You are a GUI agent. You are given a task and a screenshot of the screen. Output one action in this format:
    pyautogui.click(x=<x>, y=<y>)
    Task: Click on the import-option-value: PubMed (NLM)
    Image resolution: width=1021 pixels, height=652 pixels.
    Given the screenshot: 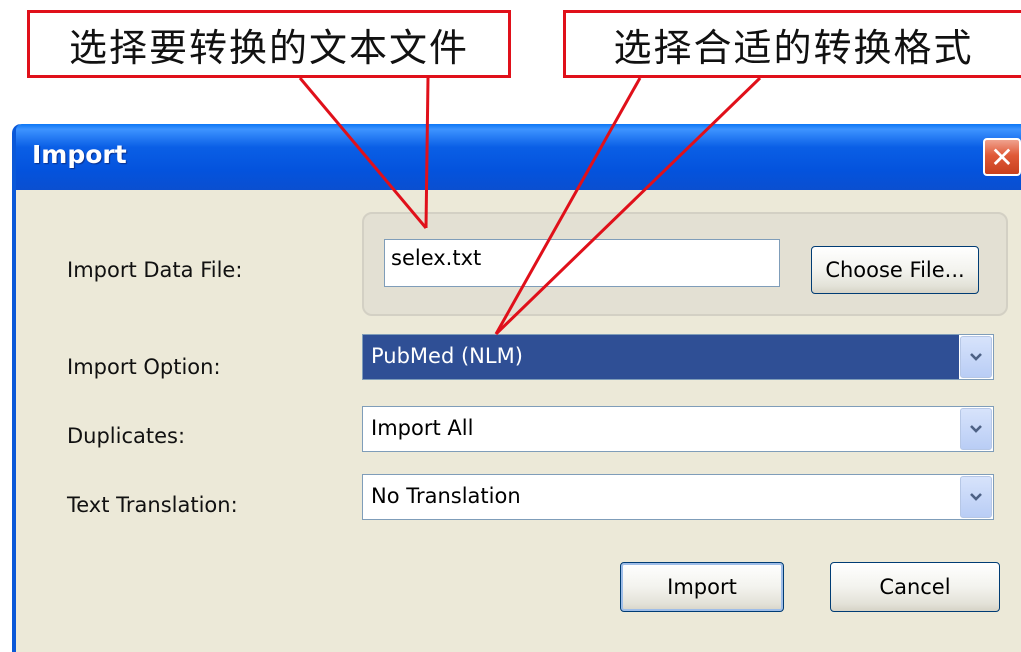 What is the action you would take?
    pyautogui.click(x=661, y=357)
    